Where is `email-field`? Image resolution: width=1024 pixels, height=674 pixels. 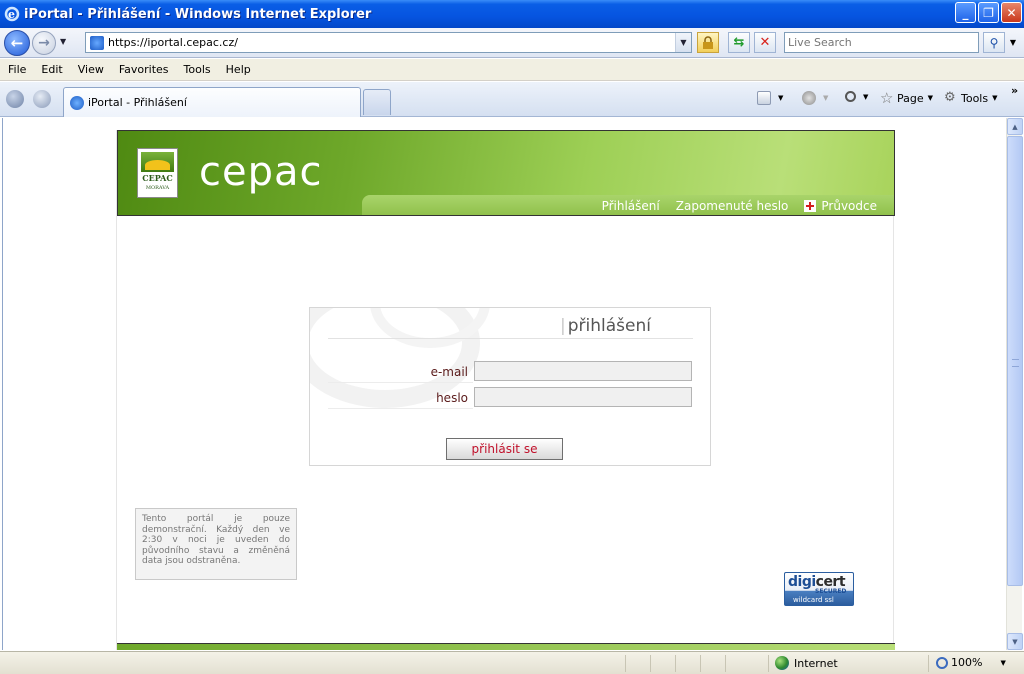 email-field is located at coordinates (583, 371).